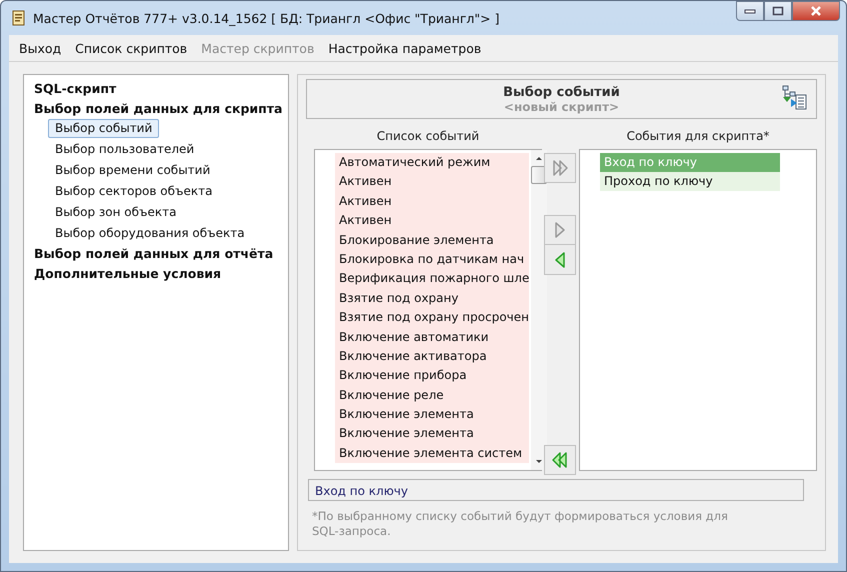 The image size is (847, 572). Describe the element at coordinates (150, 233) in the screenshot. I see `tree-item: Выбор оборудования объекта` at that location.